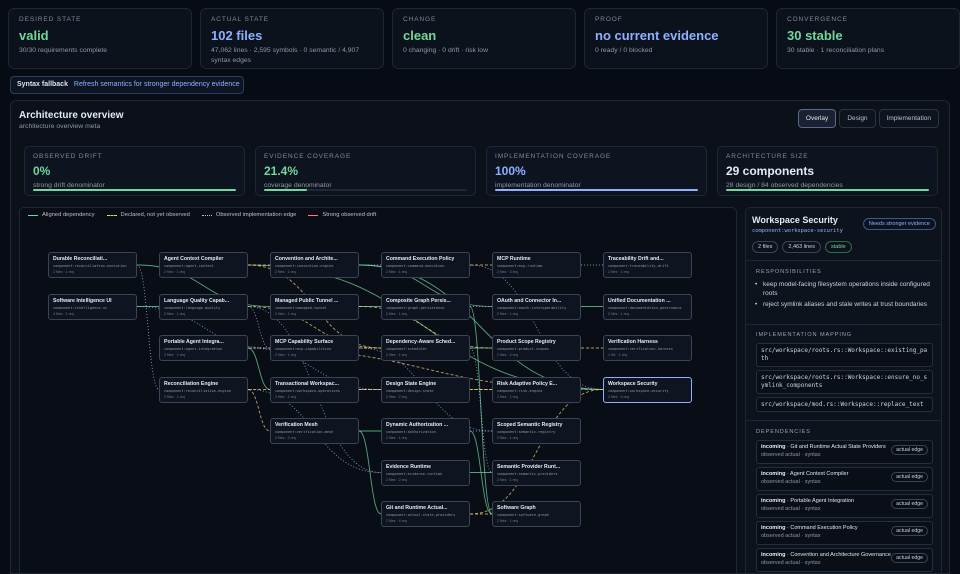  What do you see at coordinates (42, 84) in the screenshot?
I see `banner-title: Syntax fallback` at bounding box center [42, 84].